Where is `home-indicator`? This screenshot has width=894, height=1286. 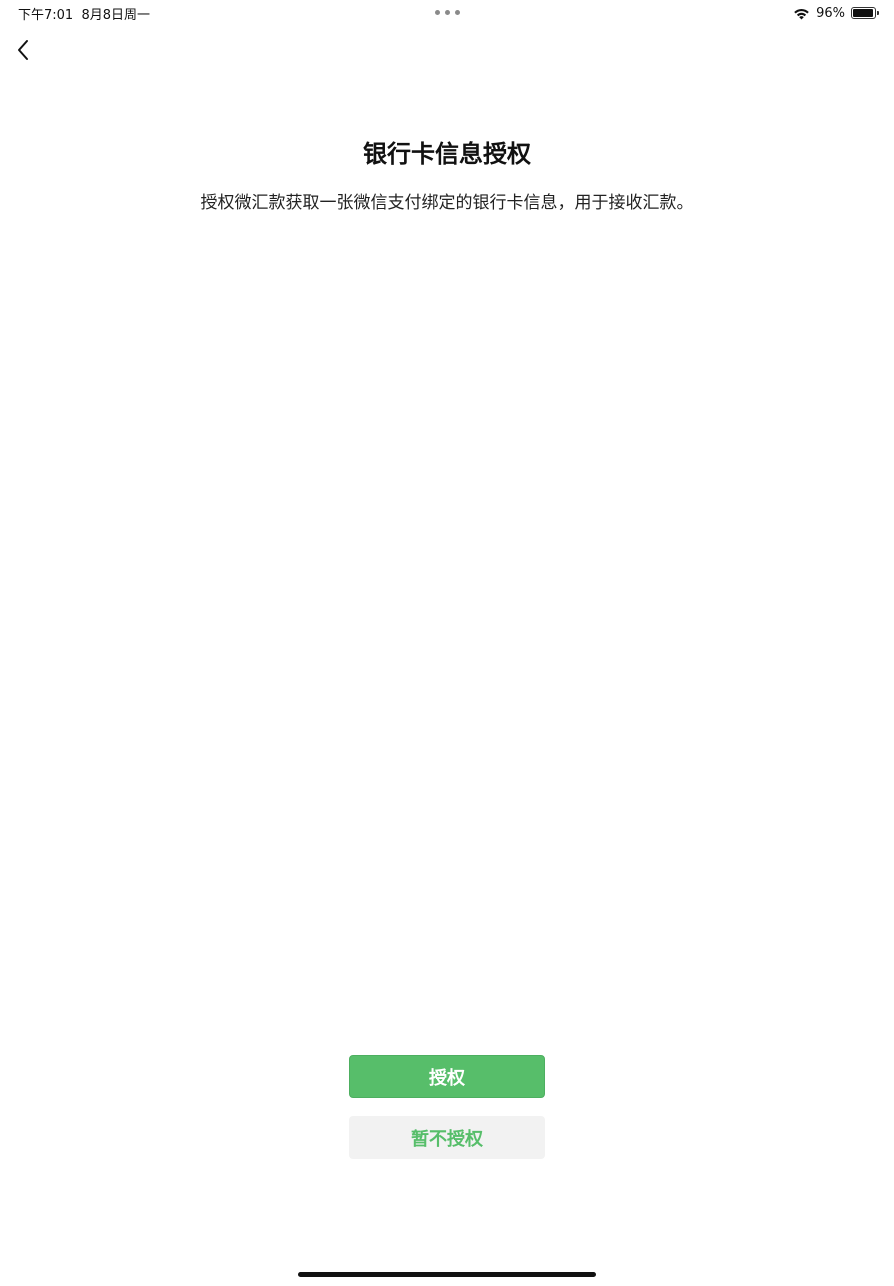 home-indicator is located at coordinates (447, 1274).